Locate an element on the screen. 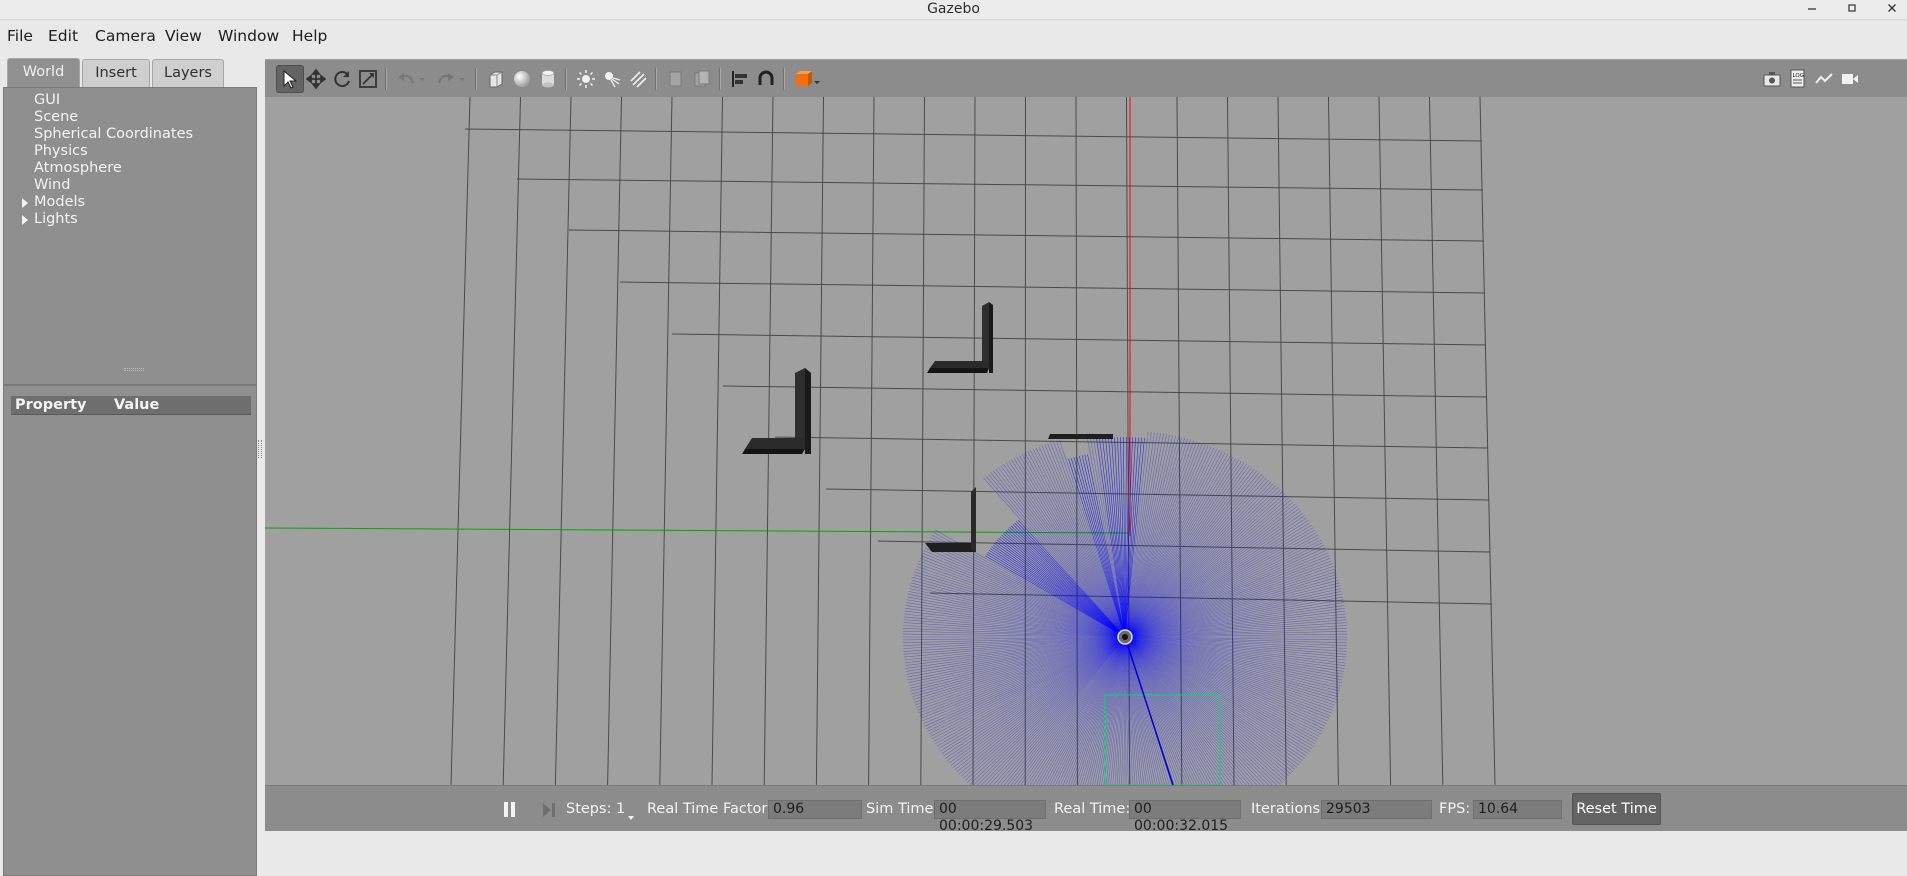  pause-icon is located at coordinates (510, 810).